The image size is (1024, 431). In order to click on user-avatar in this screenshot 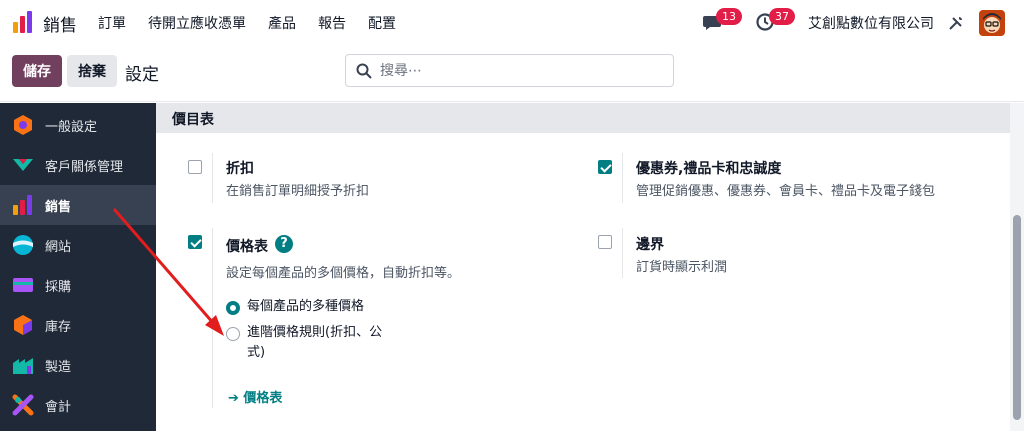, I will do `click(992, 23)`.